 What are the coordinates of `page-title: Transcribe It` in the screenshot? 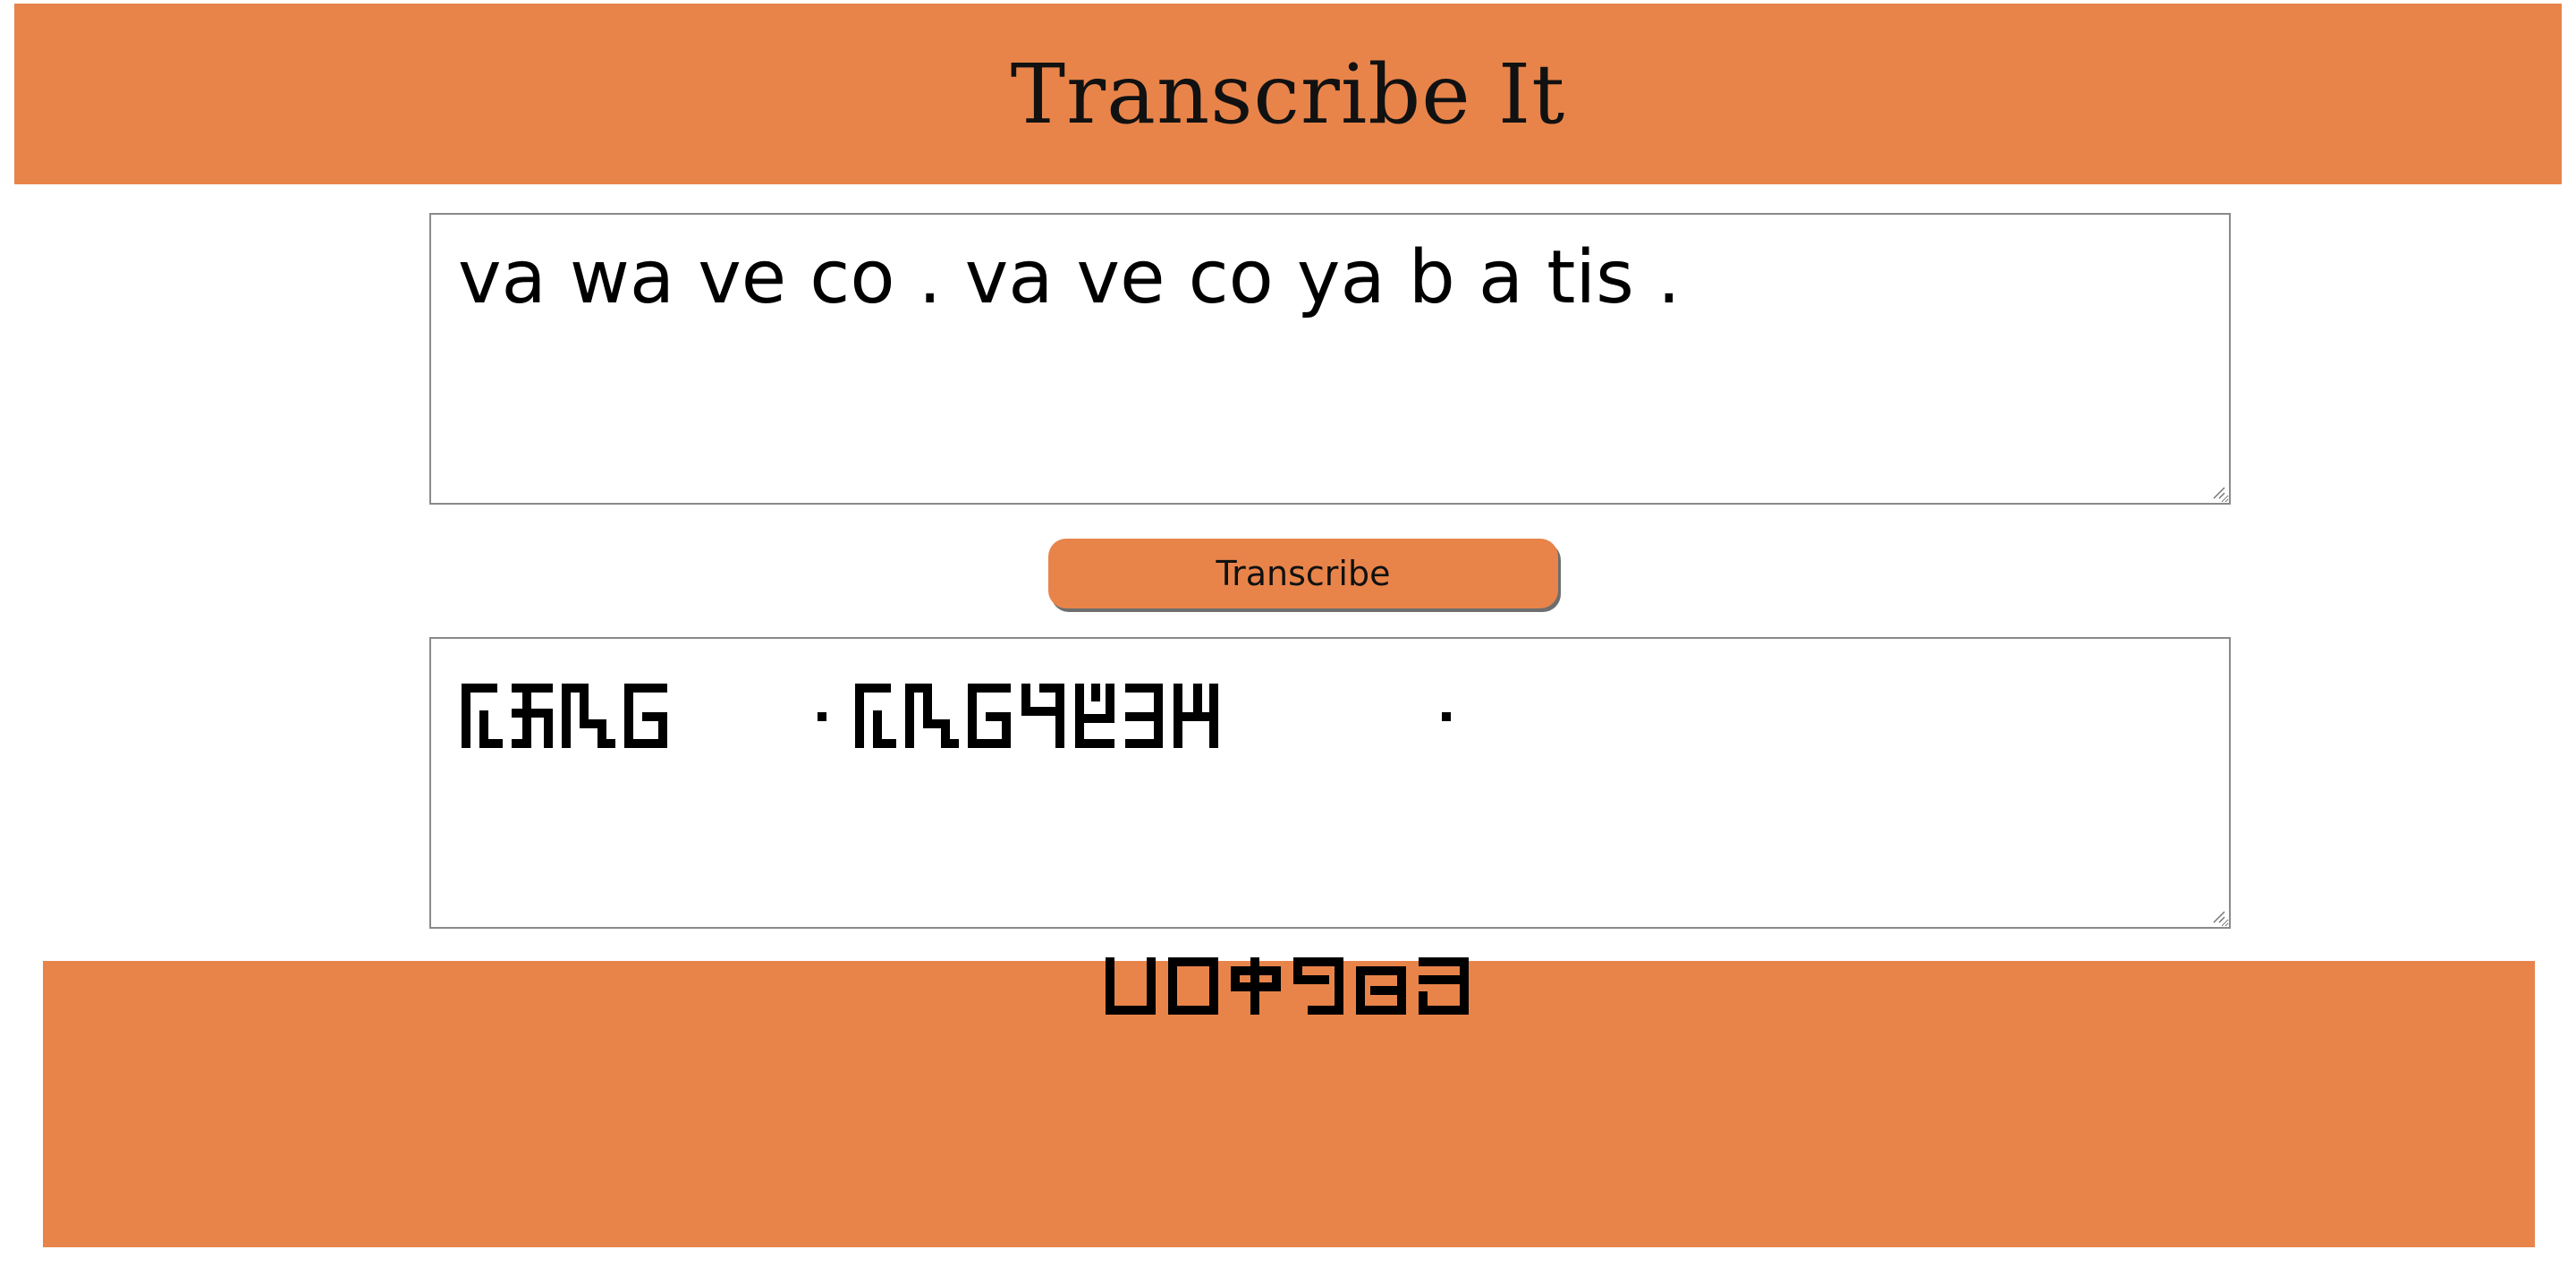 It's located at (1288, 94).